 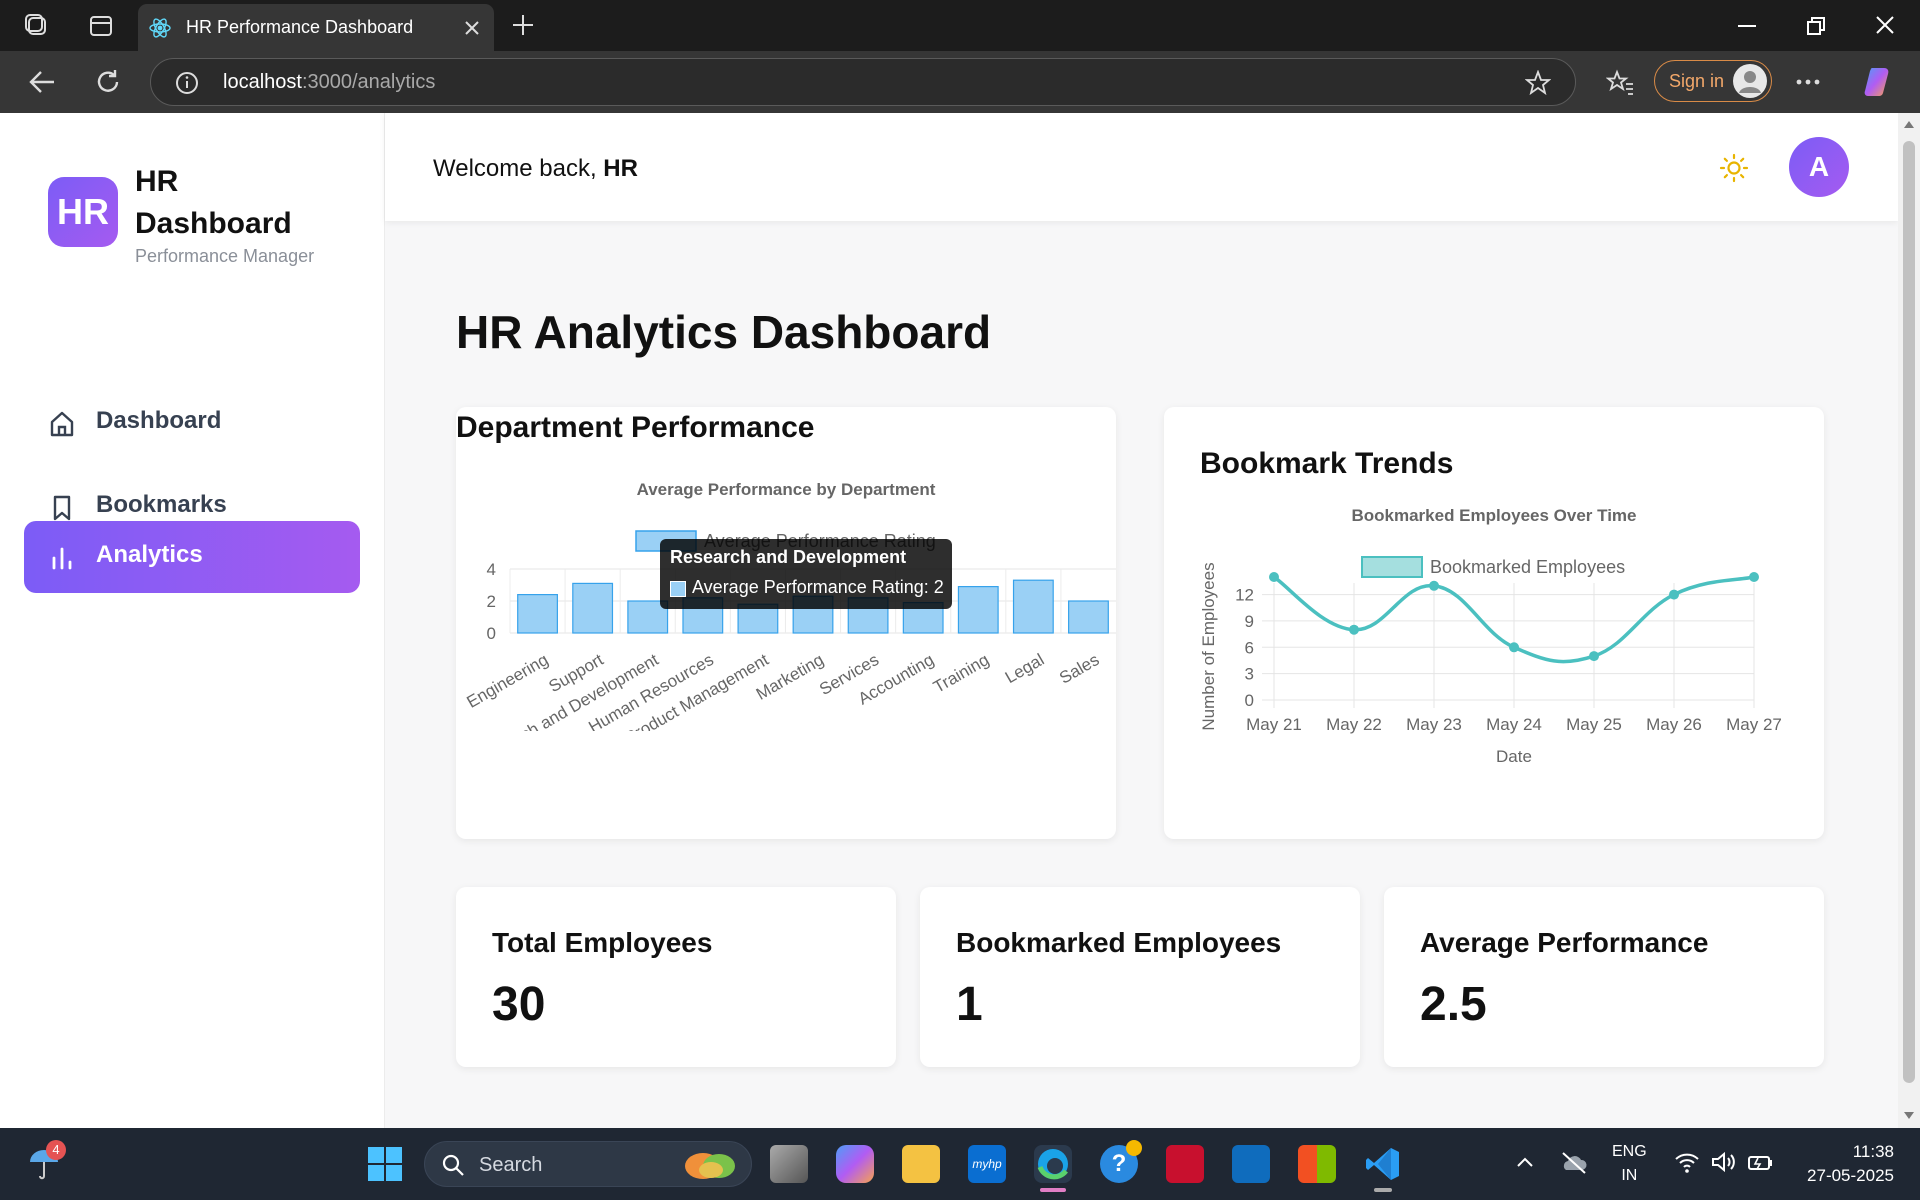 What do you see at coordinates (788, 557) in the screenshot?
I see `tooltip-title: Research and Development` at bounding box center [788, 557].